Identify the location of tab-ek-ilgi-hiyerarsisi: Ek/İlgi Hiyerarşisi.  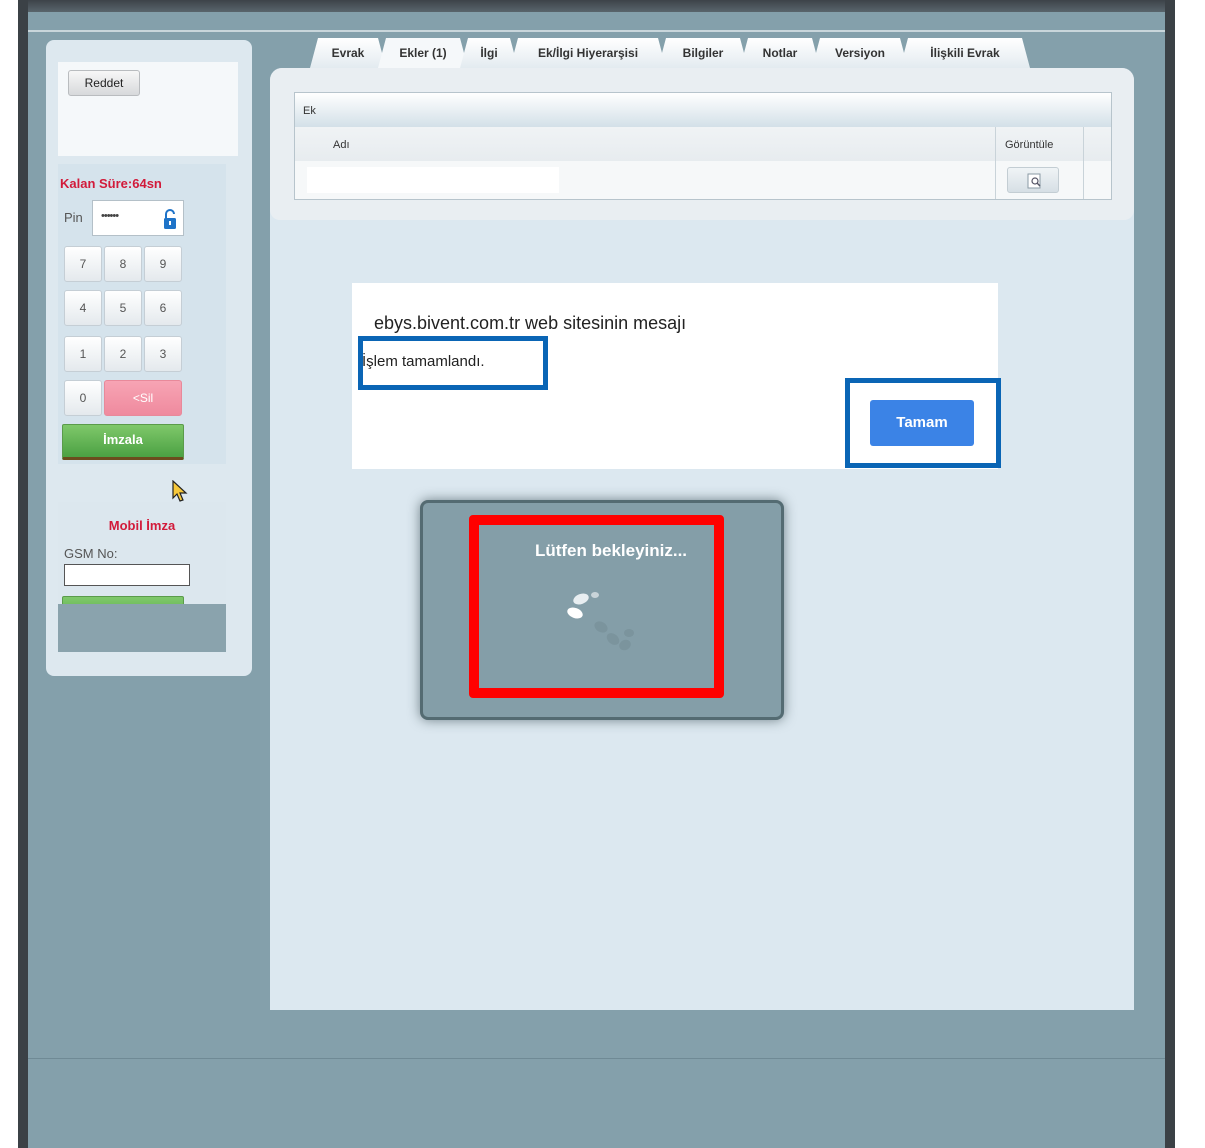
(588, 53).